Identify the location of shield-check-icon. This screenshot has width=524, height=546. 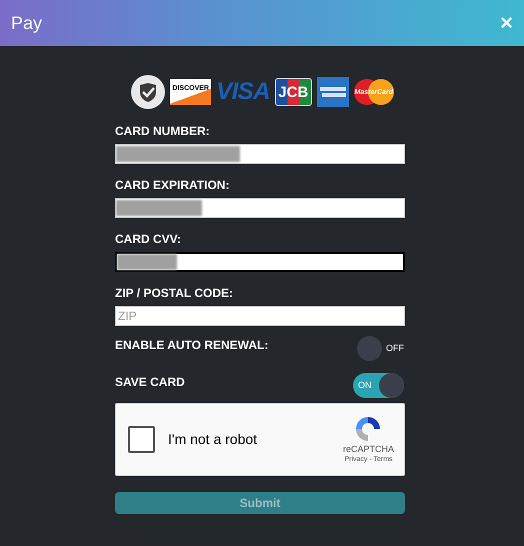
(148, 92).